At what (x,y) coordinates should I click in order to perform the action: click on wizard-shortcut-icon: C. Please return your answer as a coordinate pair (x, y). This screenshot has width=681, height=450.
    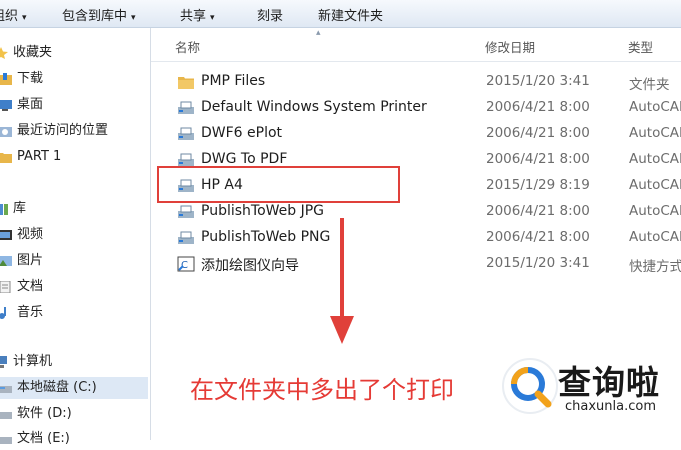
    Looking at the image, I should click on (186, 264).